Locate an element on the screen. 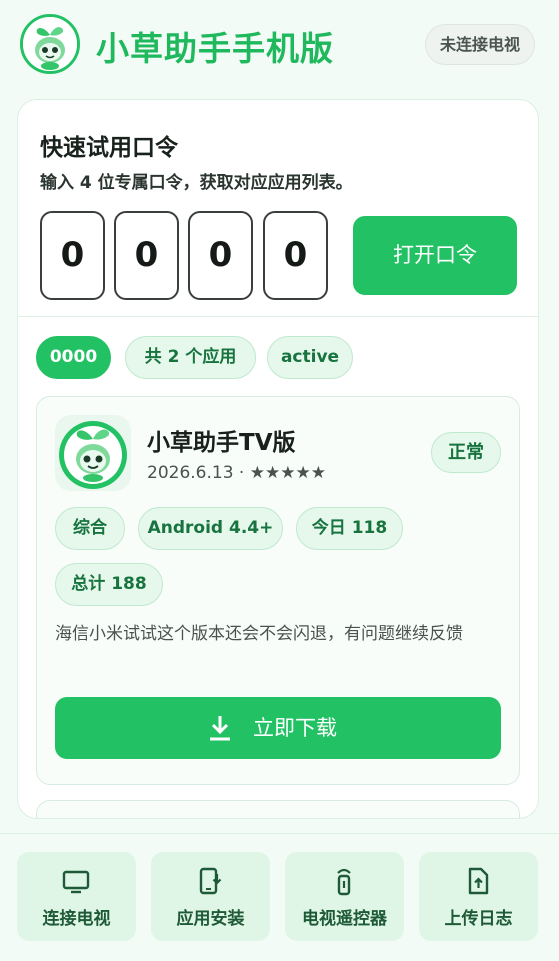  upload-file-icon is located at coordinates (478, 881).